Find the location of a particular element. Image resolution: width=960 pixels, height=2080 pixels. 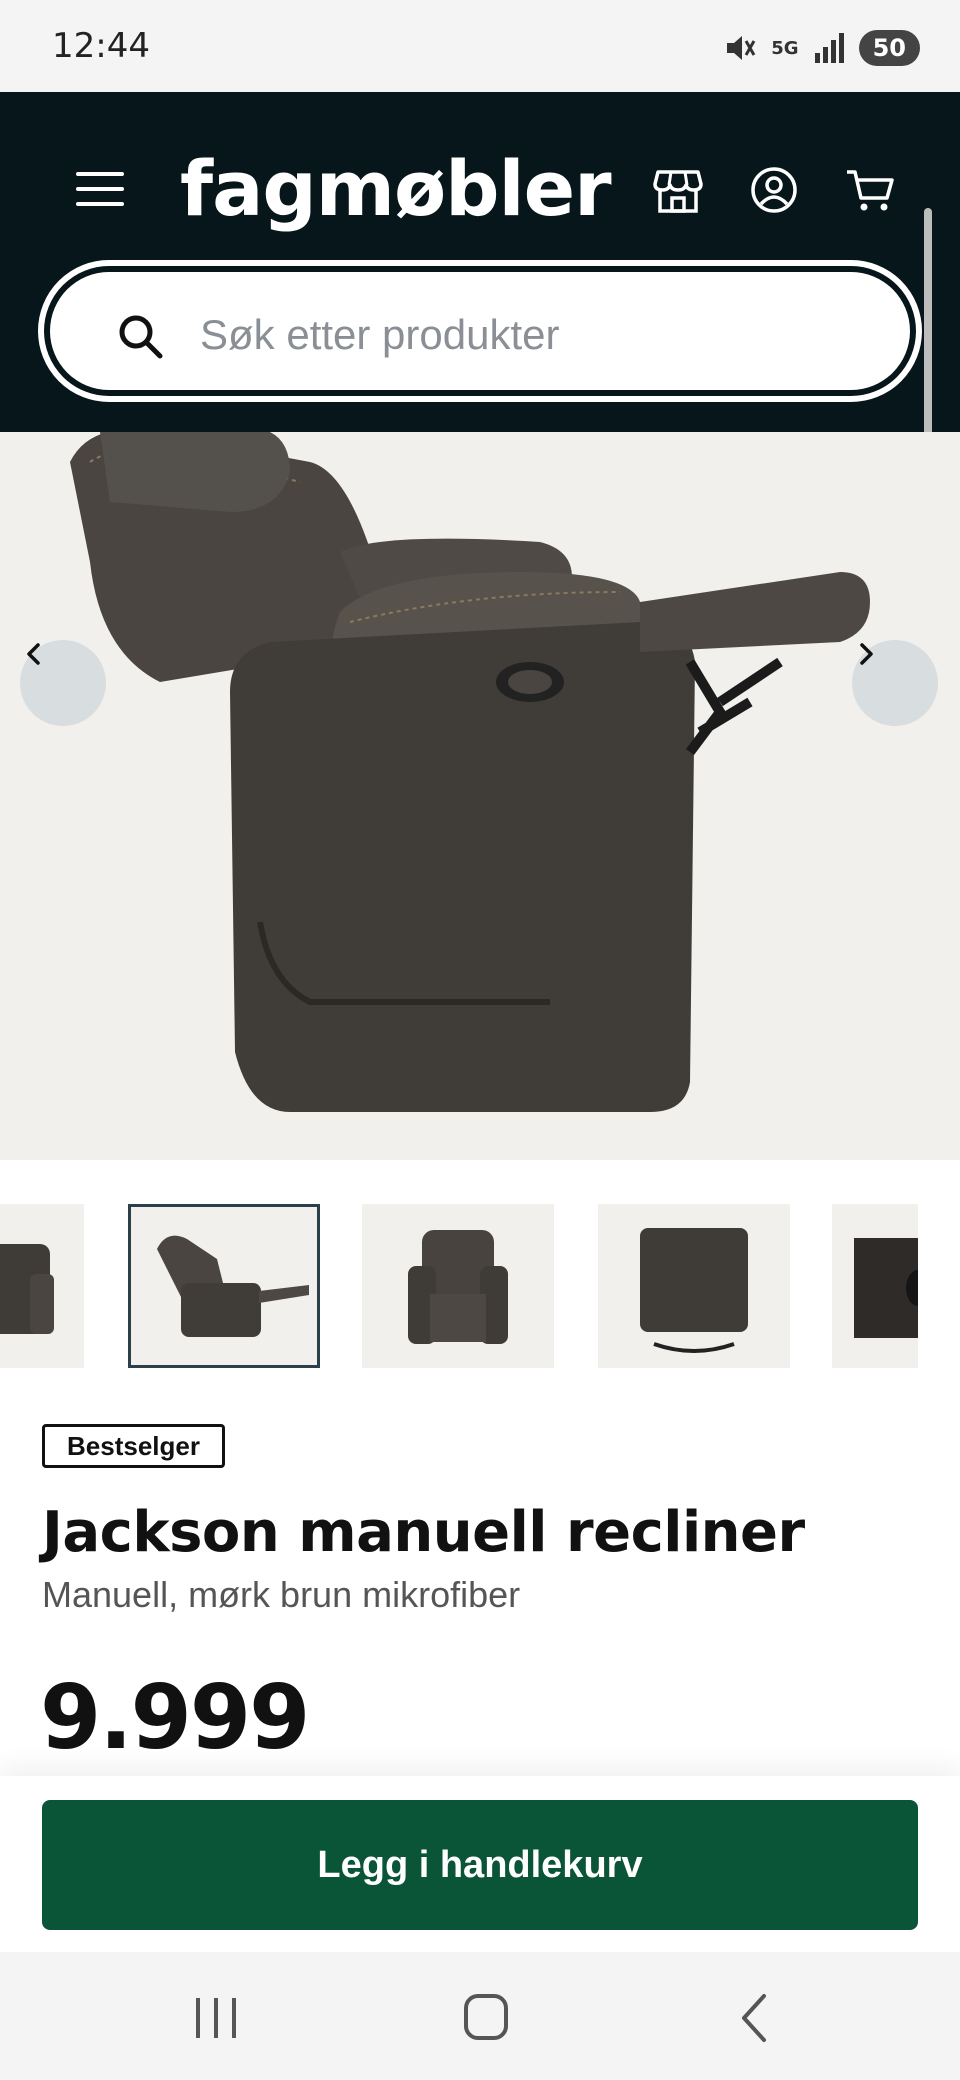

add-to-cart-button: Legg i handlekurv is located at coordinates (480, 1865).